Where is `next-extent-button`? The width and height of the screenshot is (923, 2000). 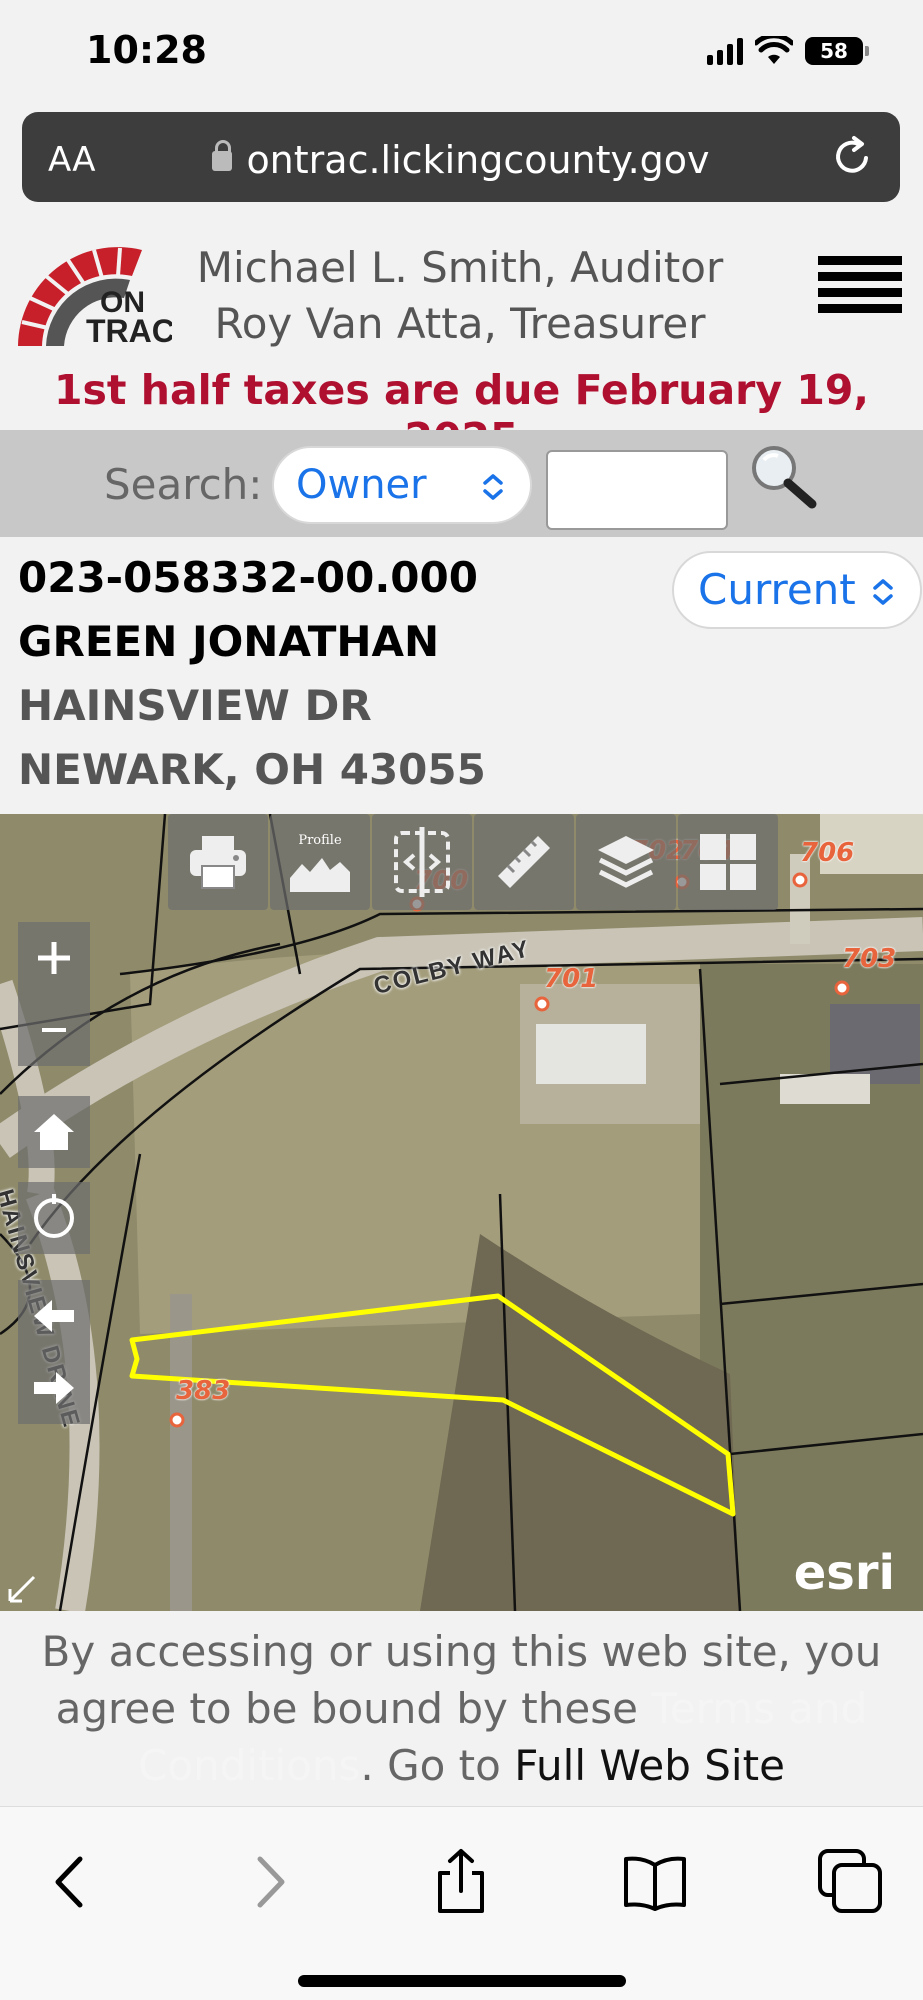
next-extent-button is located at coordinates (54, 1388).